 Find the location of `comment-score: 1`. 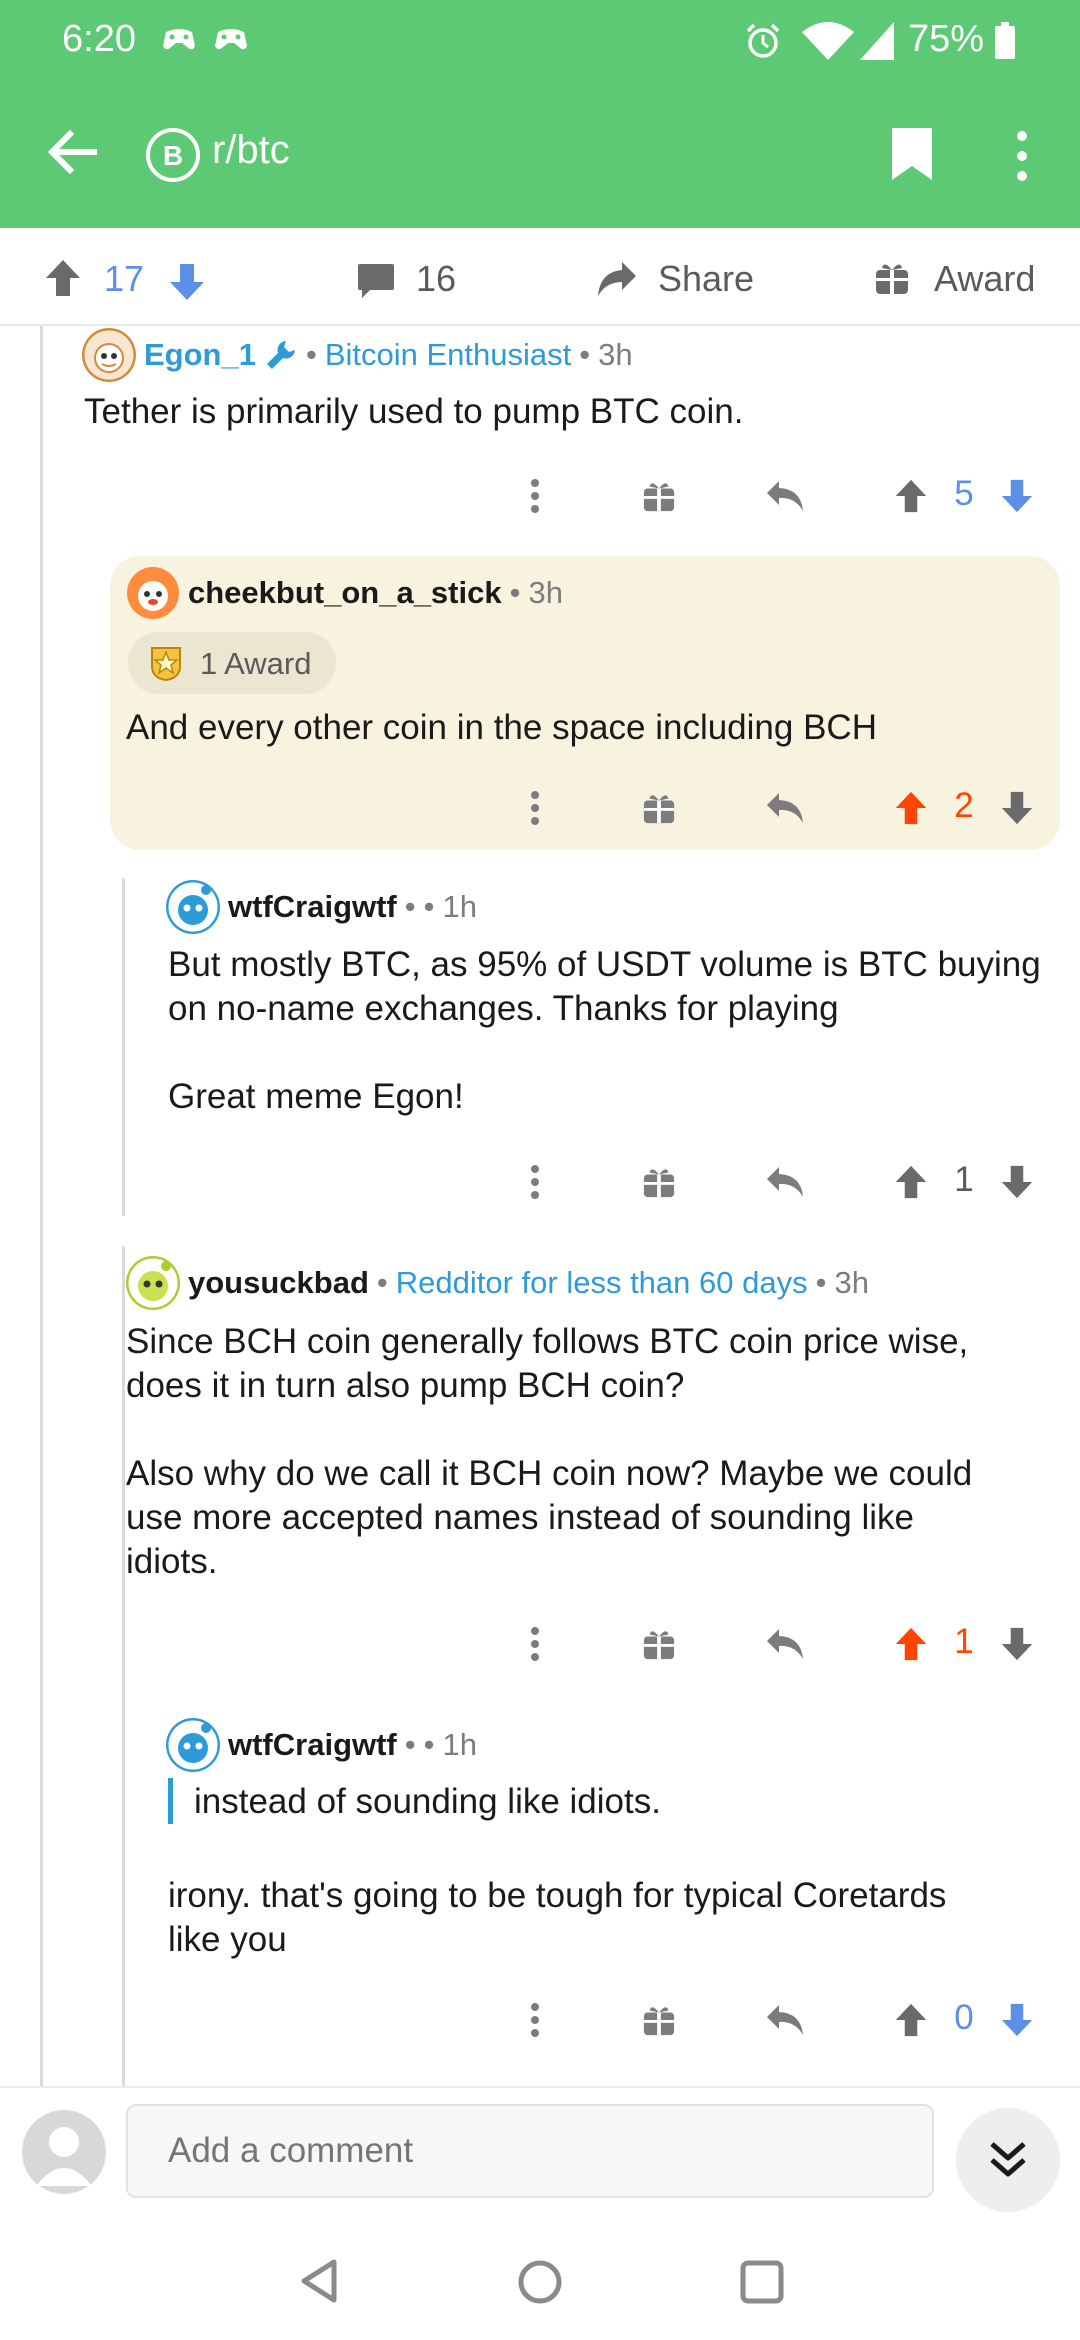

comment-score: 1 is located at coordinates (964, 1179).